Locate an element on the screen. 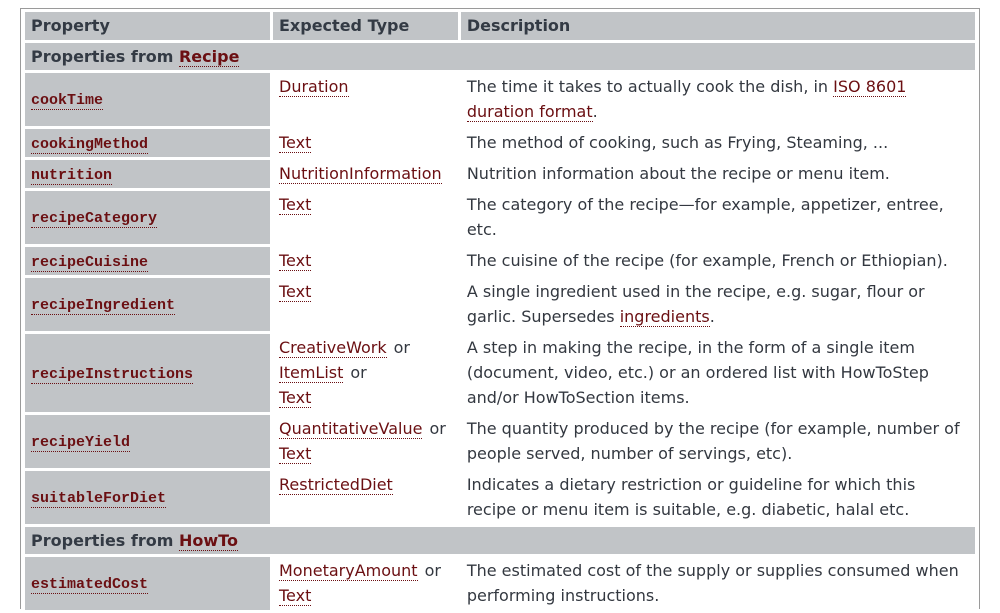 The width and height of the screenshot is (1000, 613). property-link: recipeYield is located at coordinates (81, 443).